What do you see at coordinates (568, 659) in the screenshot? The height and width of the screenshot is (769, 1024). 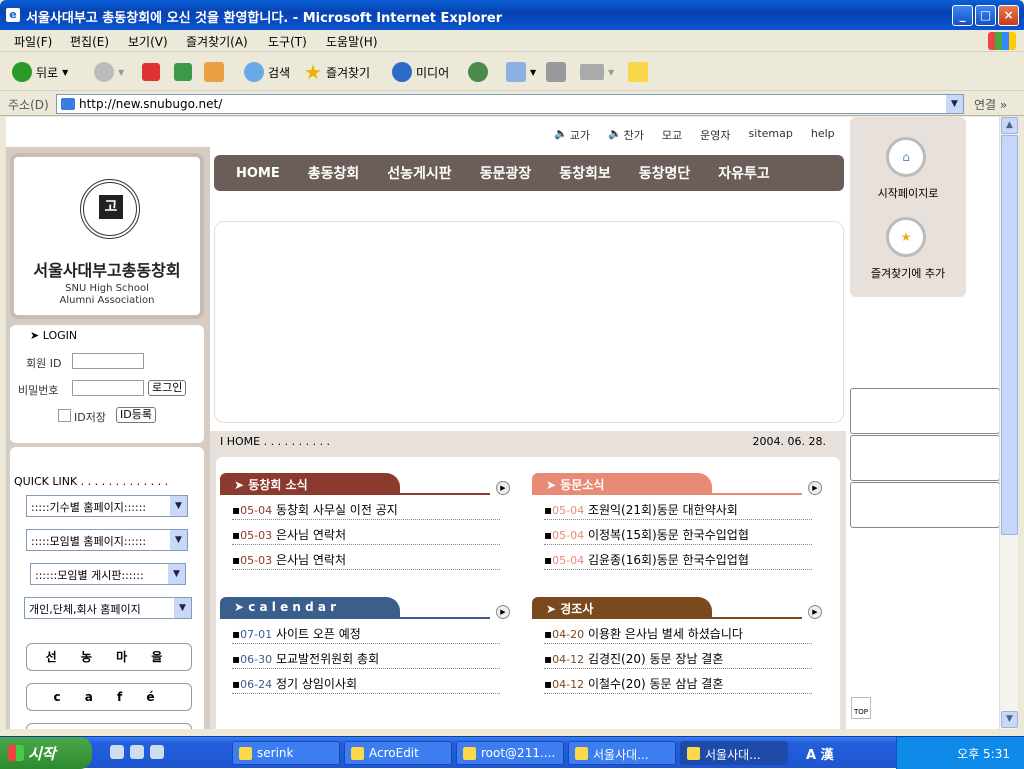 I see `item-date: 04-12` at bounding box center [568, 659].